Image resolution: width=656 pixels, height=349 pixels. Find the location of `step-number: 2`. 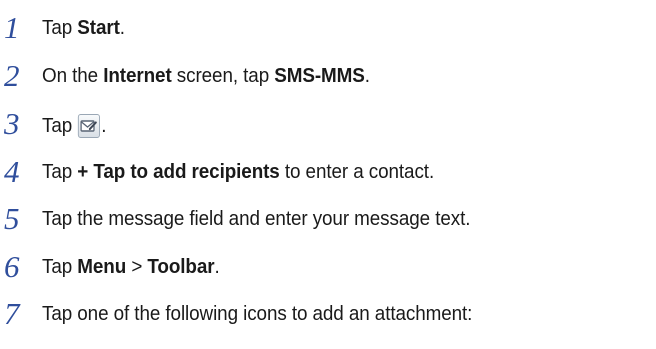

step-number: 2 is located at coordinates (12, 75).